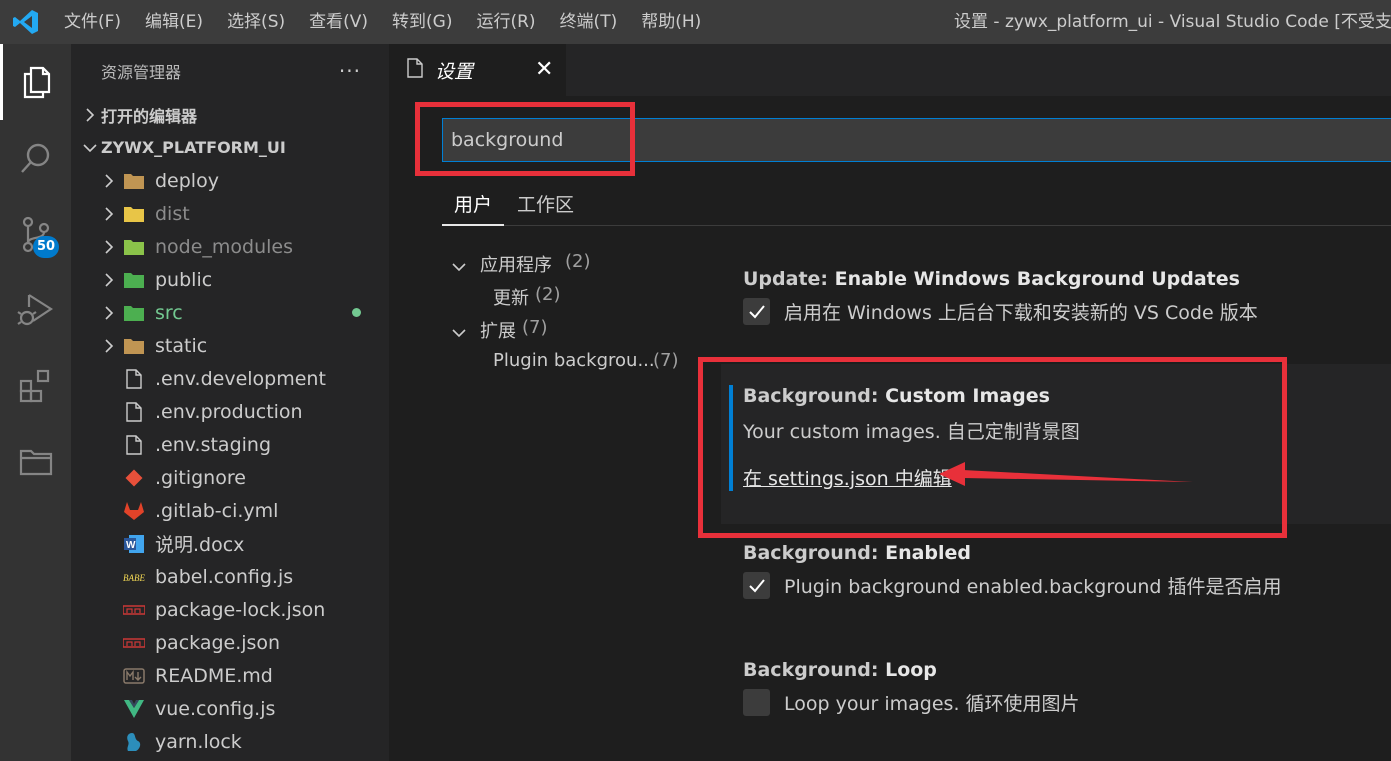 The image size is (1391, 761). I want to click on file-name: README.md, so click(214, 675).